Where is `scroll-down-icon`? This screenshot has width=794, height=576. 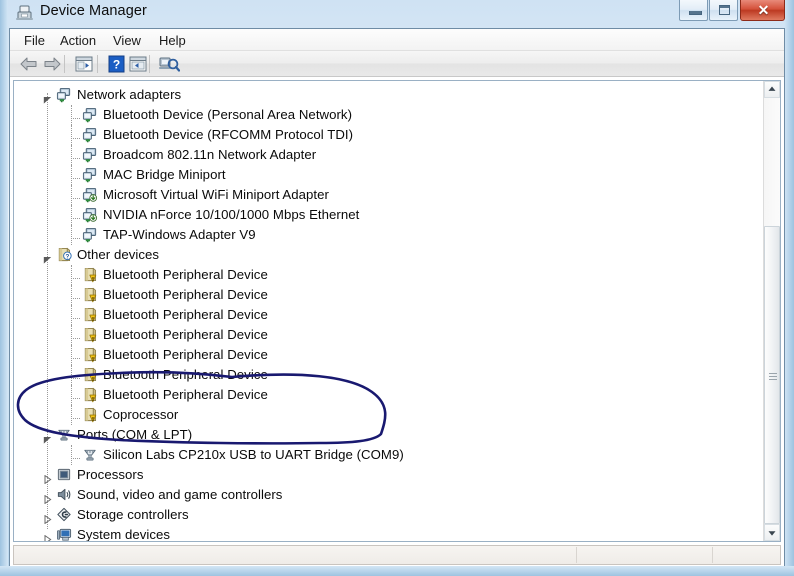 scroll-down-icon is located at coordinates (772, 533).